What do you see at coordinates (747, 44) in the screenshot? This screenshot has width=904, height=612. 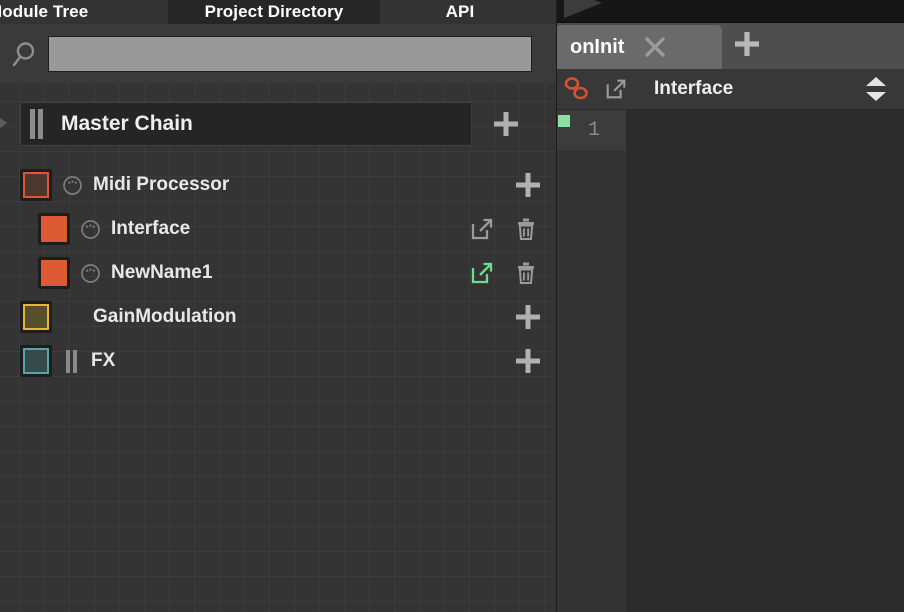 I see `add-script-tab-button` at bounding box center [747, 44].